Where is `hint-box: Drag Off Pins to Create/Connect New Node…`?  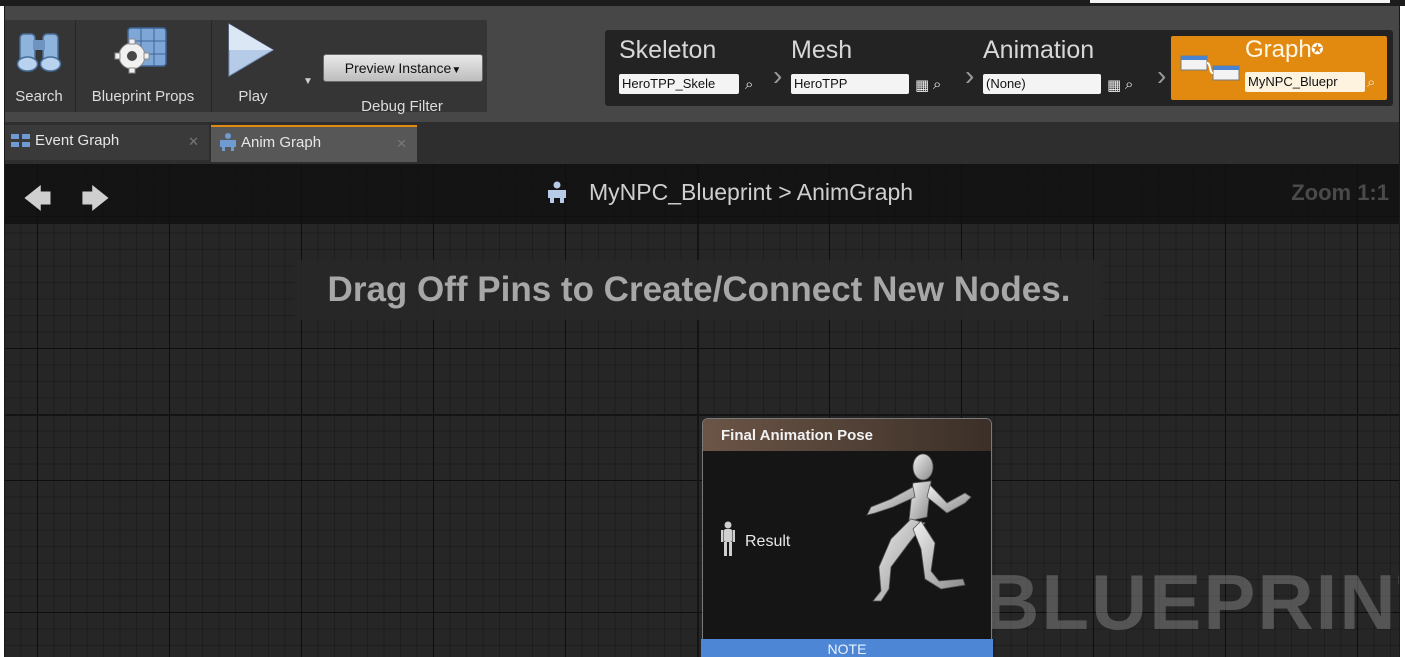 hint-box: Drag Off Pins to Create/Connect New Node… is located at coordinates (699, 290).